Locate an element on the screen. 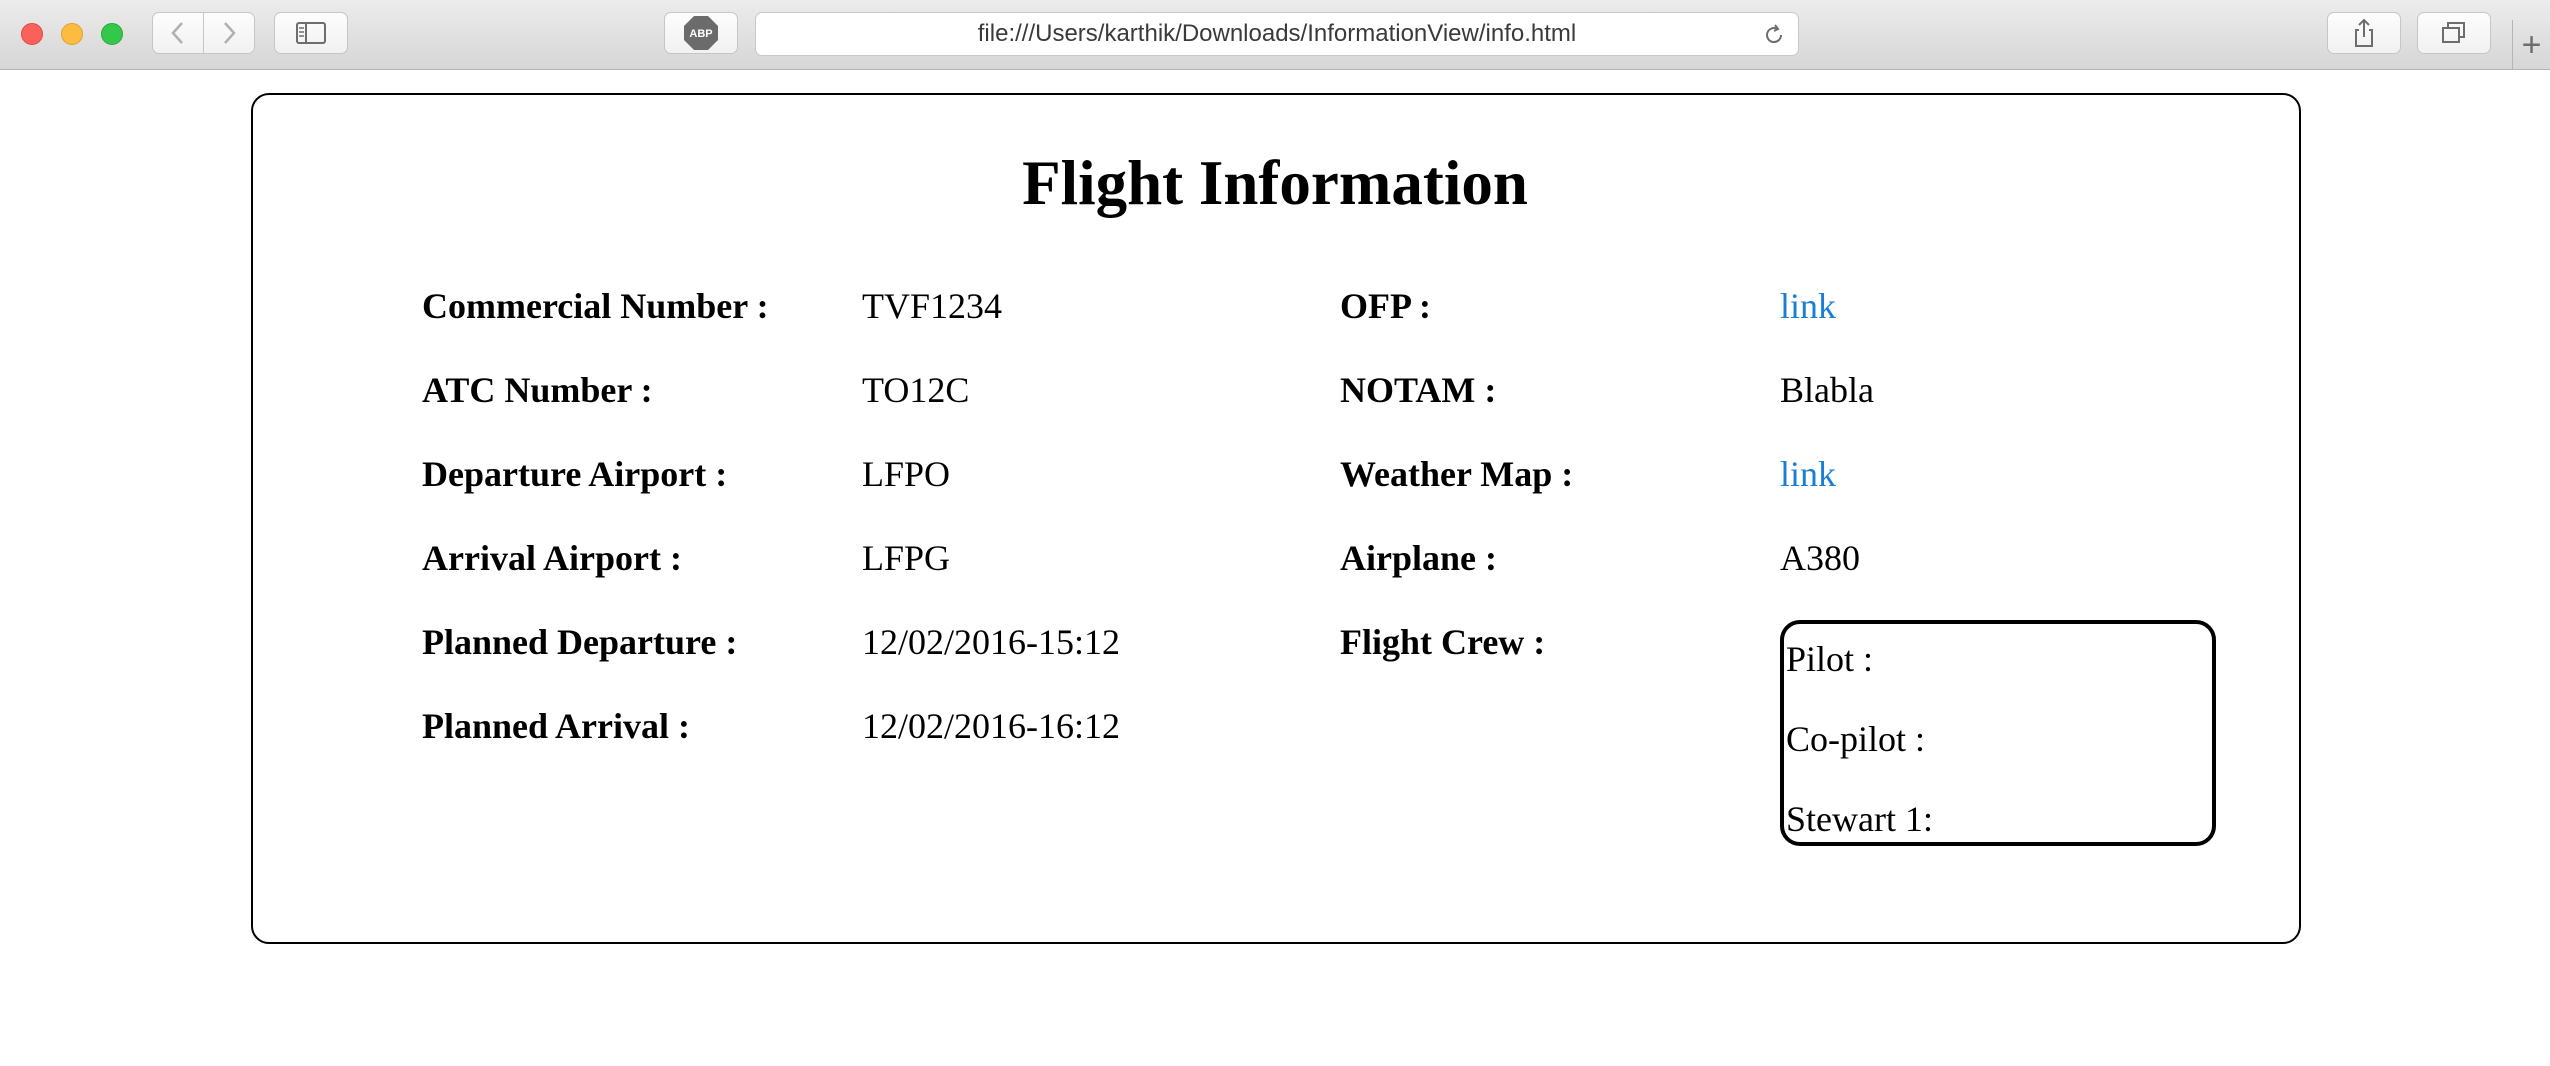  ofp-label: OFP : is located at coordinates (1385, 306).